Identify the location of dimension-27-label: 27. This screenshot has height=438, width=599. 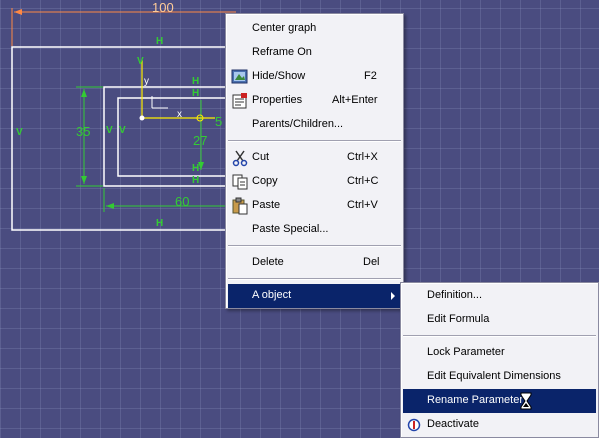
(200, 140).